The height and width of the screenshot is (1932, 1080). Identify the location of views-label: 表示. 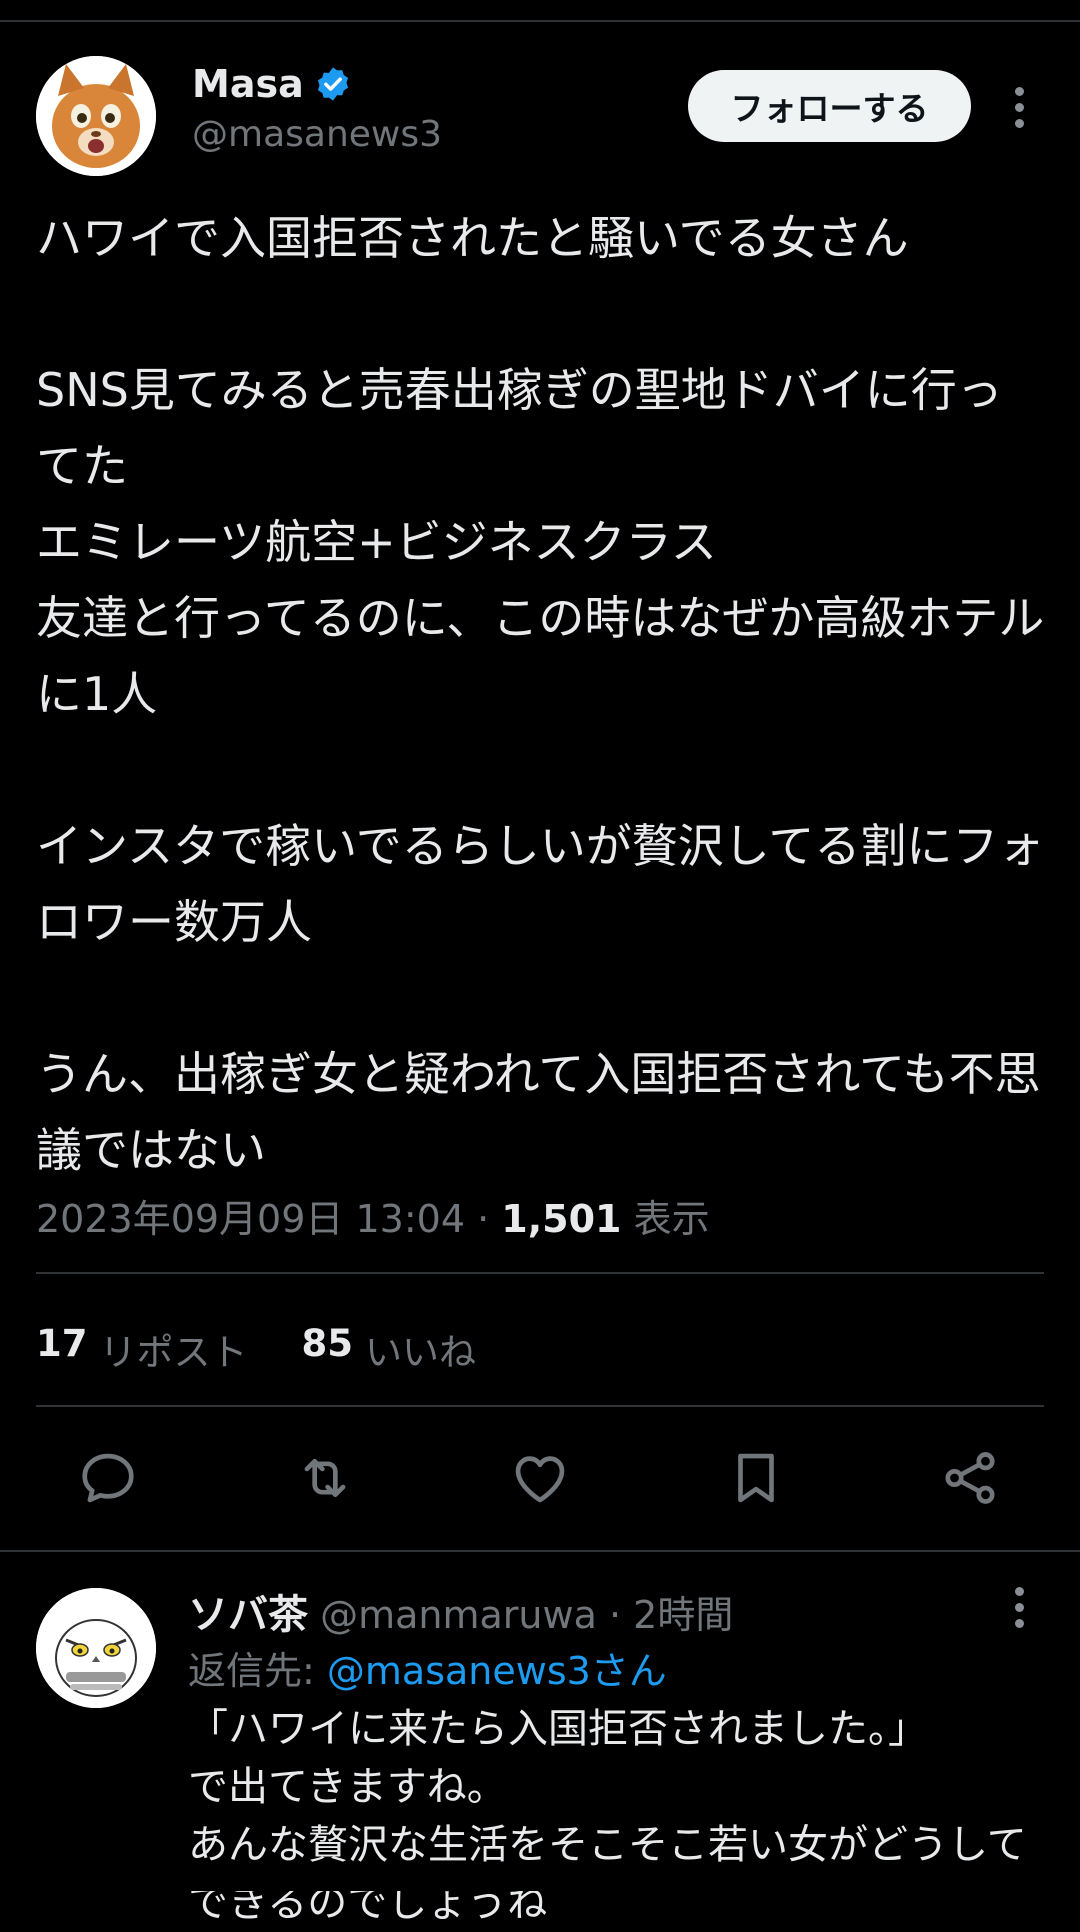
(671, 1219).